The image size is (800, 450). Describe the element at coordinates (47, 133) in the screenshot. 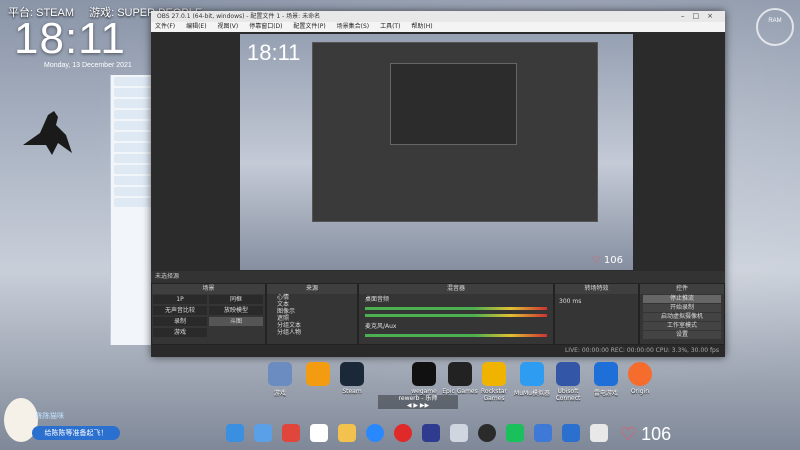

I see `raven-icon` at that location.